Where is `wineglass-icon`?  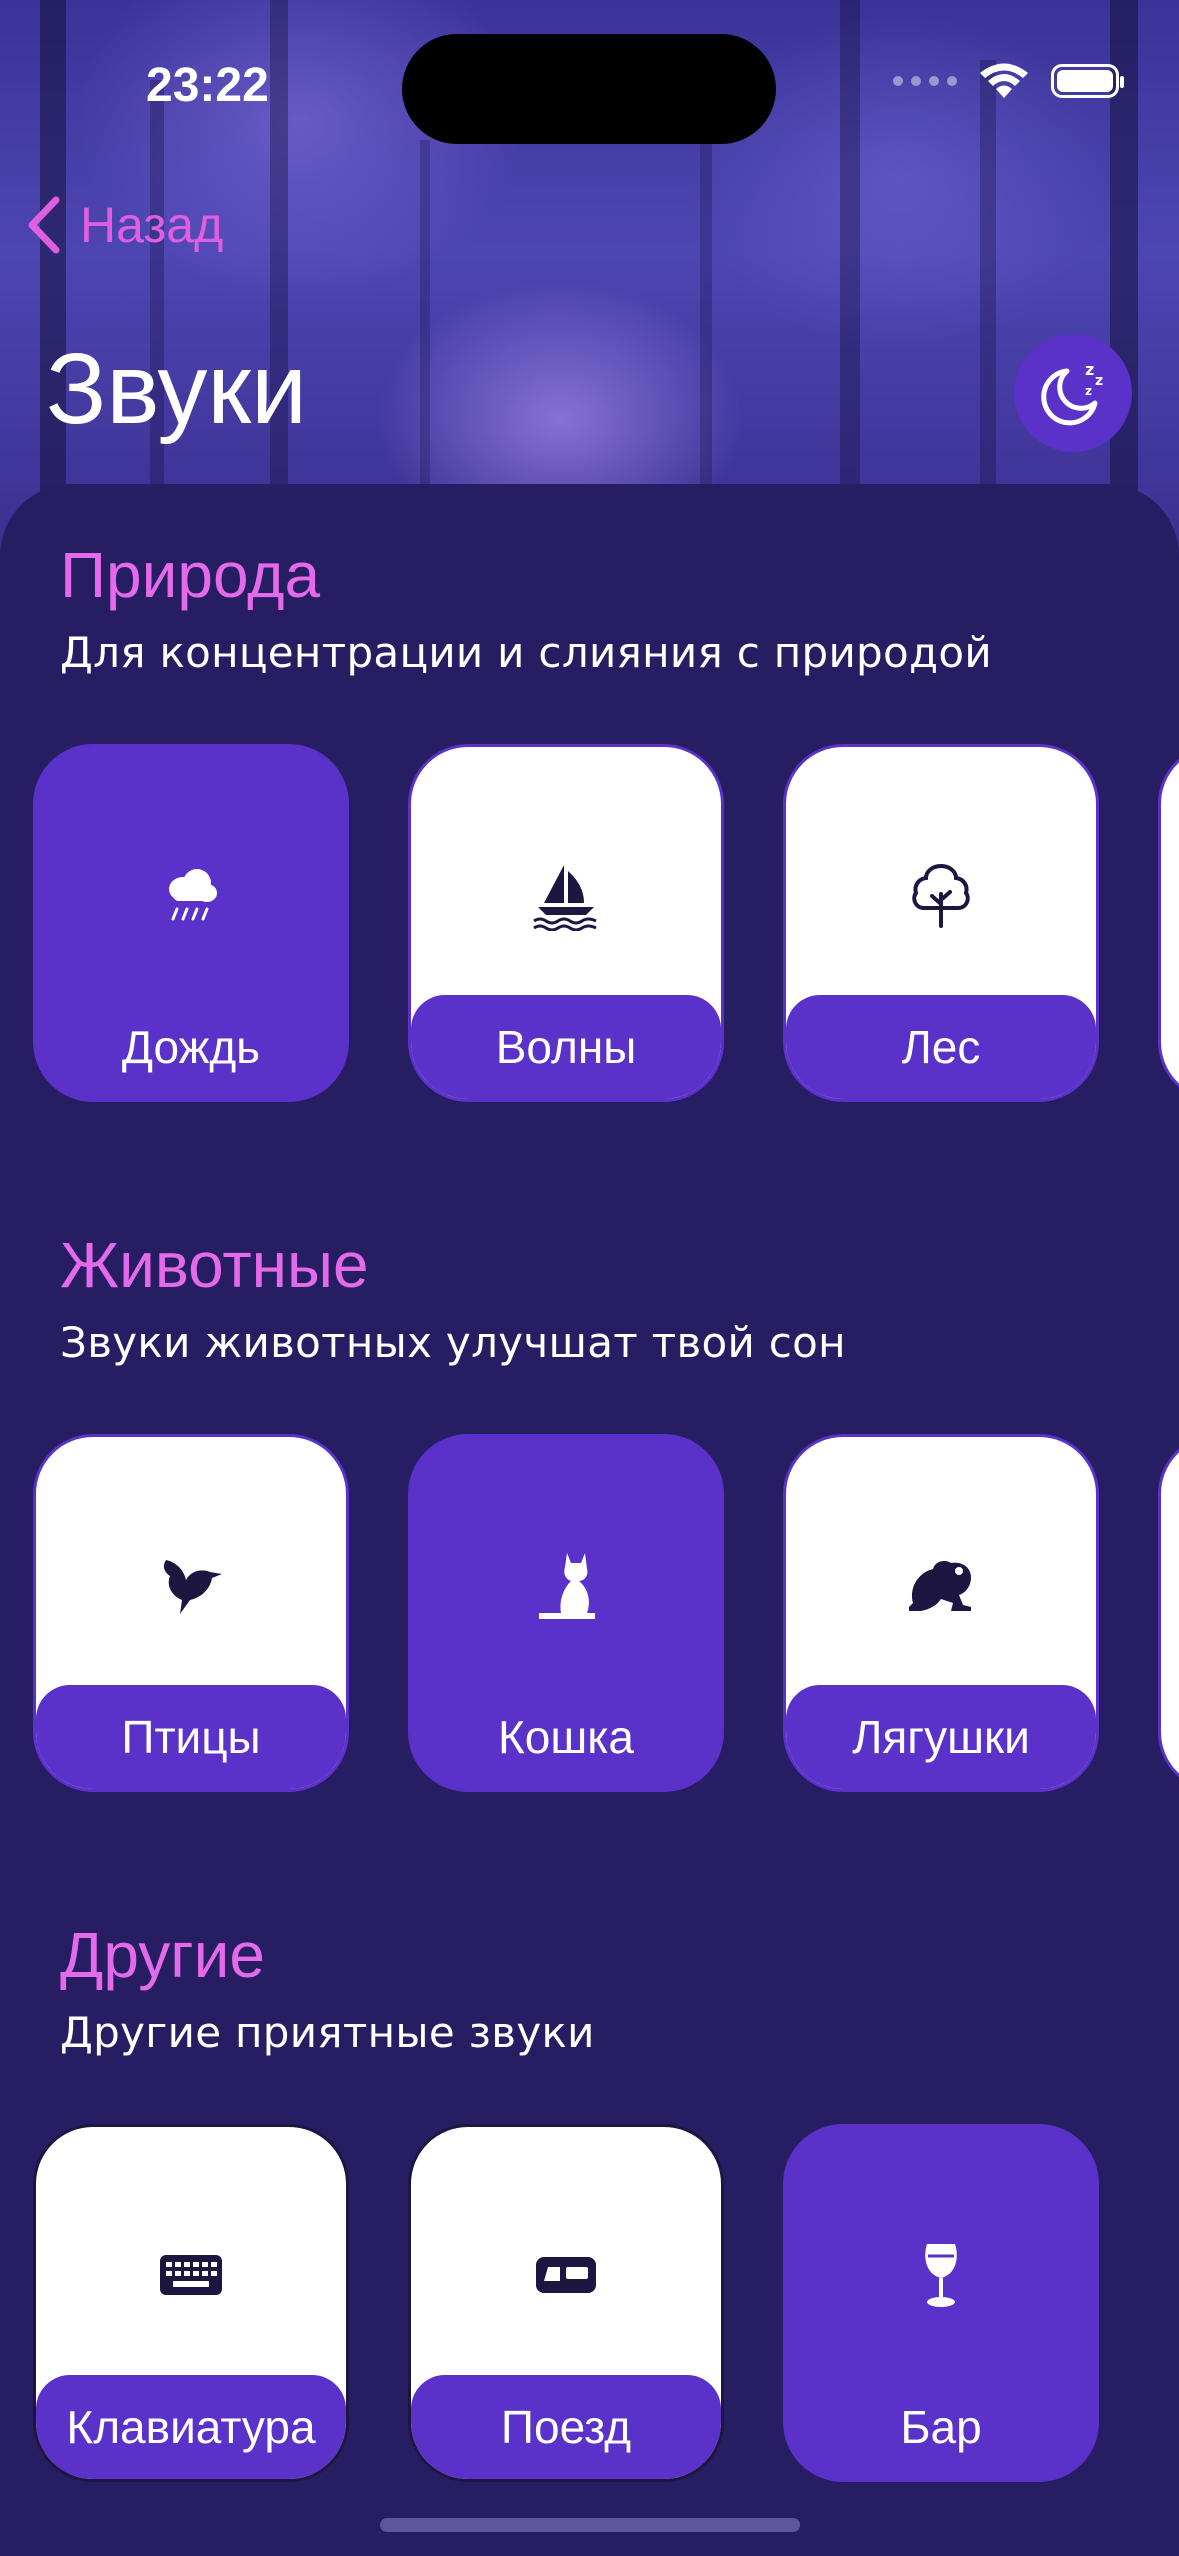
wineglass-icon is located at coordinates (941, 2275).